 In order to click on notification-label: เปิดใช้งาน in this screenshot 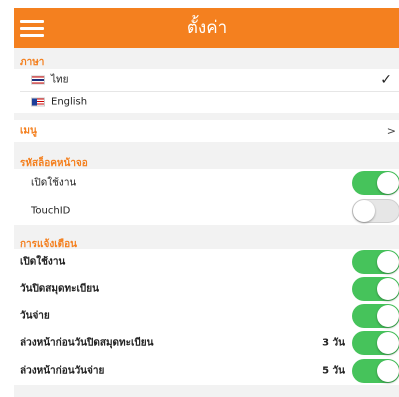, I will do `click(43, 262)`.